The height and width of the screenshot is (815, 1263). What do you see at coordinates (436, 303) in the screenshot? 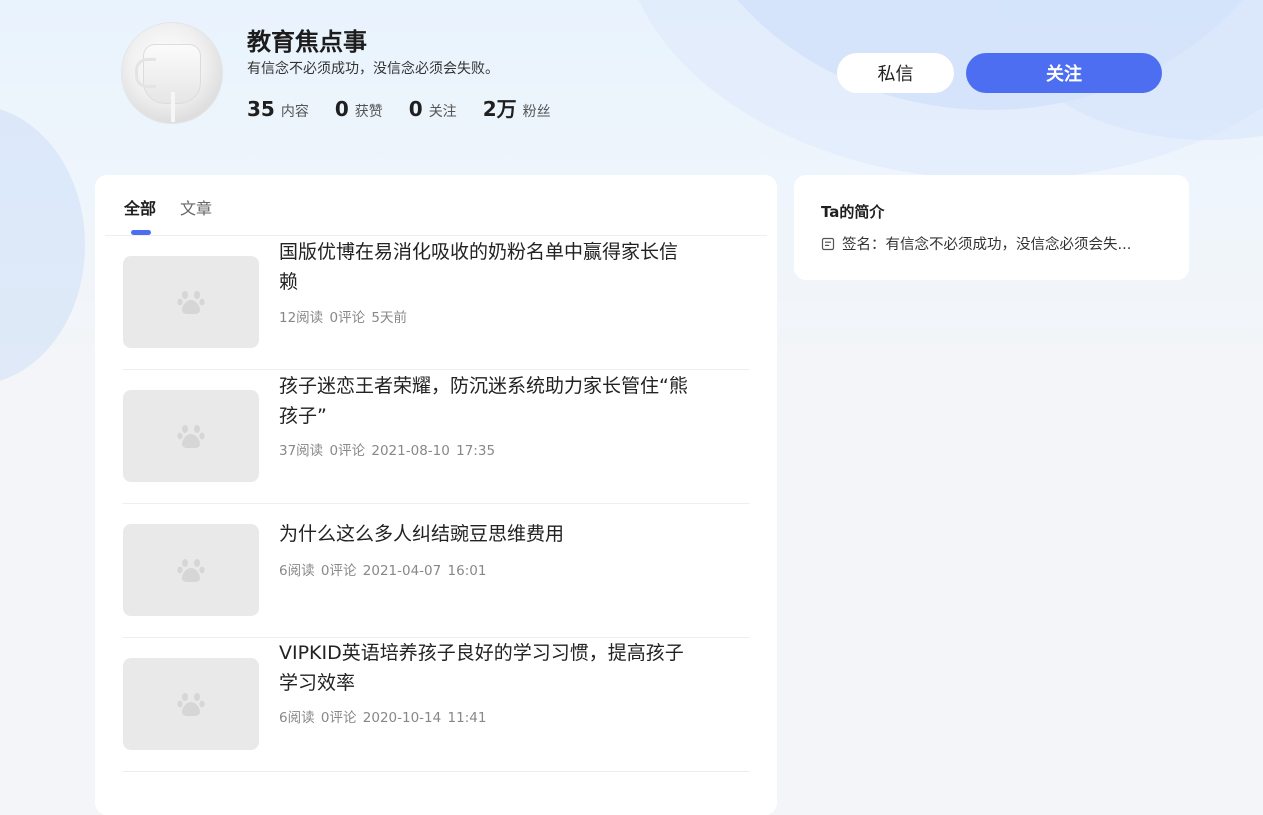
I see `list-item: 国版优博在易消化吸收的奶粉名单中赢得家长信赖 12阅读 0评论 5天前` at bounding box center [436, 303].